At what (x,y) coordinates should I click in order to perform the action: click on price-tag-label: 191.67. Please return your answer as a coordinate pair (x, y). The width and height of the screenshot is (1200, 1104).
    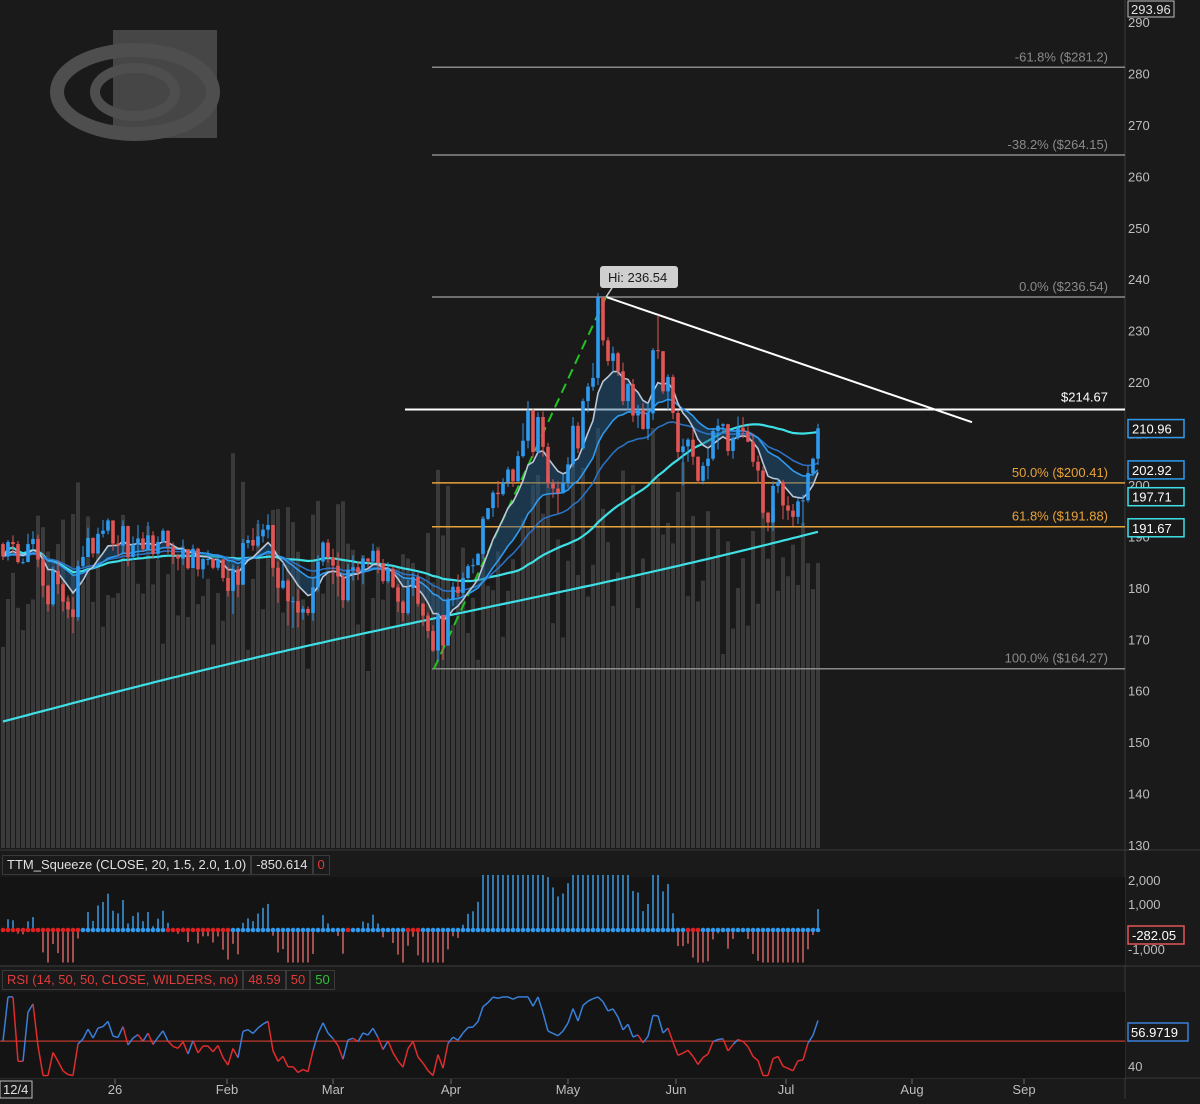
    Looking at the image, I should click on (1152, 528).